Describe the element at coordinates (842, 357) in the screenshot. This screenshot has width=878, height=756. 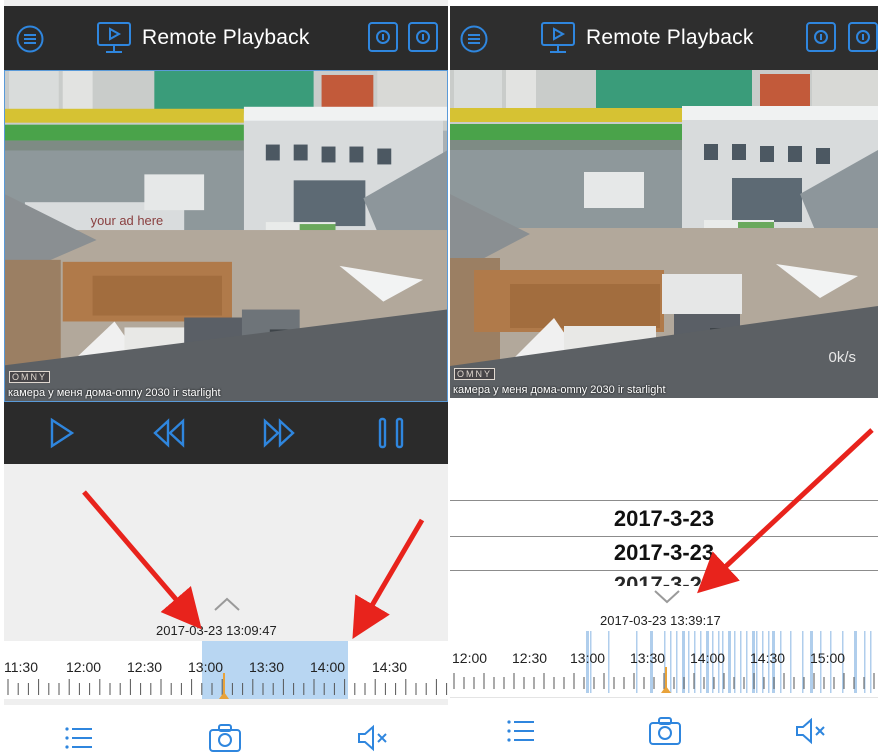
I see `bitrate-readout: 0k/s` at that location.